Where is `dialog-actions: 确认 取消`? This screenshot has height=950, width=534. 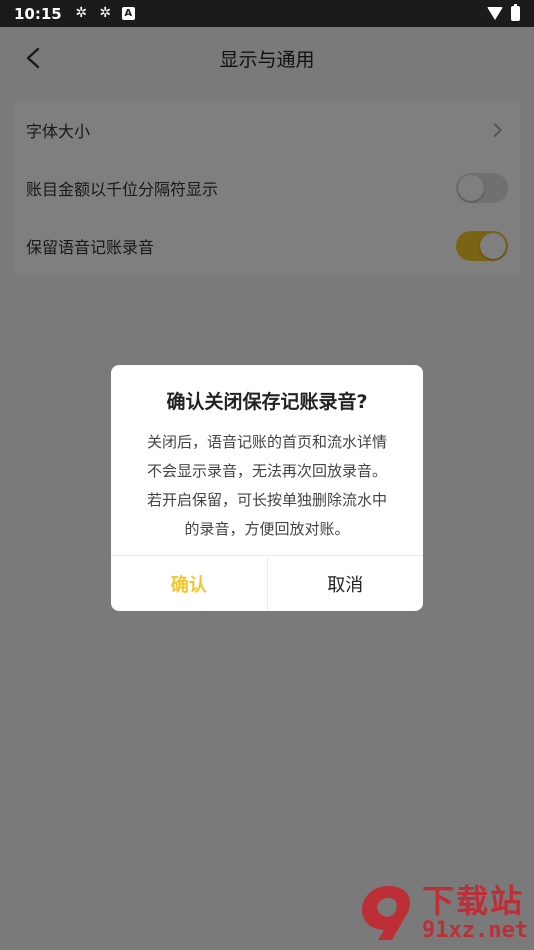 dialog-actions: 确认 取消 is located at coordinates (267, 583).